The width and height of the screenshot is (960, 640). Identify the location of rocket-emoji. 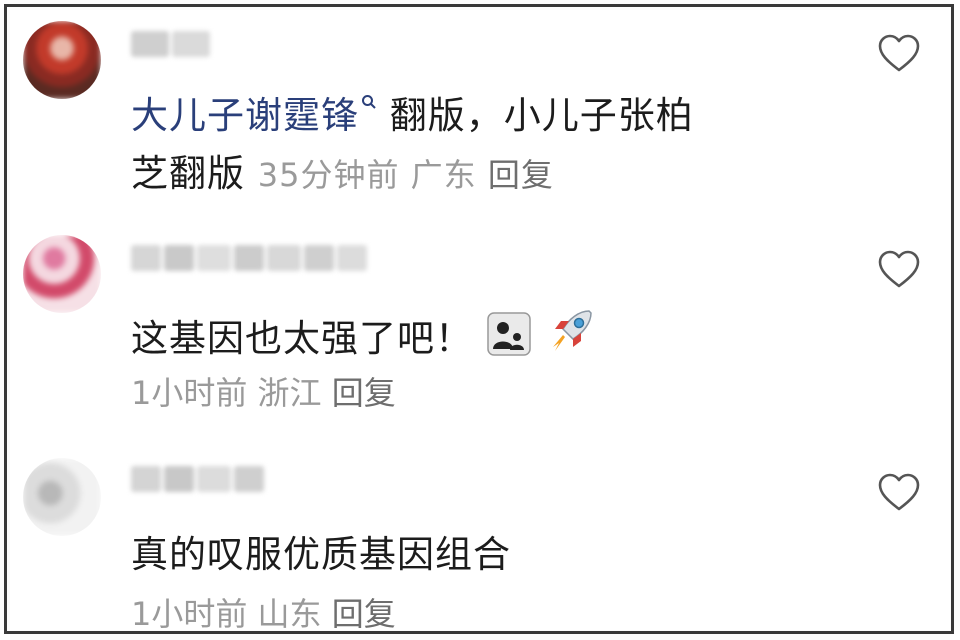
(572, 338).